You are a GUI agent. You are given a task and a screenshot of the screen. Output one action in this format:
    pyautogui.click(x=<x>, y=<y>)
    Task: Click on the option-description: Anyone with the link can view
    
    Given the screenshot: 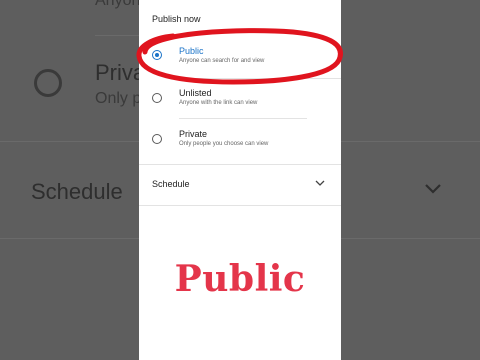 What is the action you would take?
    pyautogui.click(x=218, y=103)
    